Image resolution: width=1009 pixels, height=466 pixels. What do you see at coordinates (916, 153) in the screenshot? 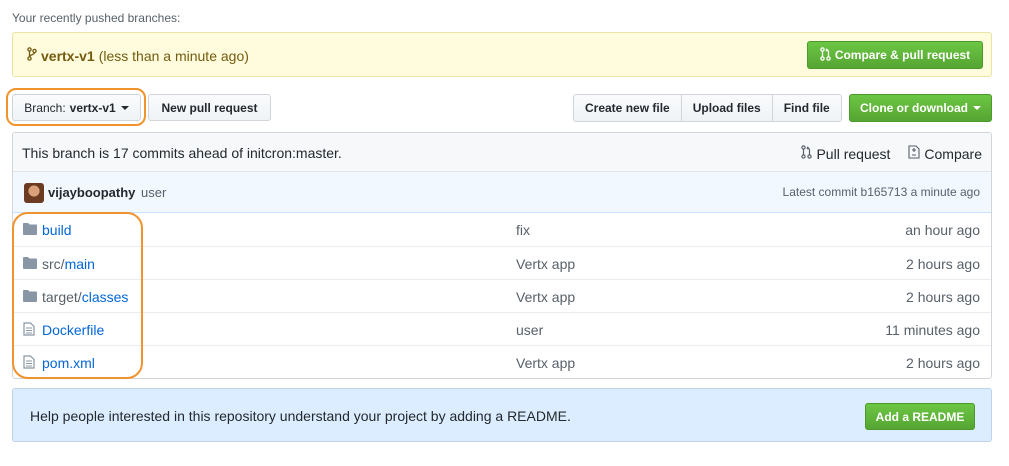
I see `diff-icon` at bounding box center [916, 153].